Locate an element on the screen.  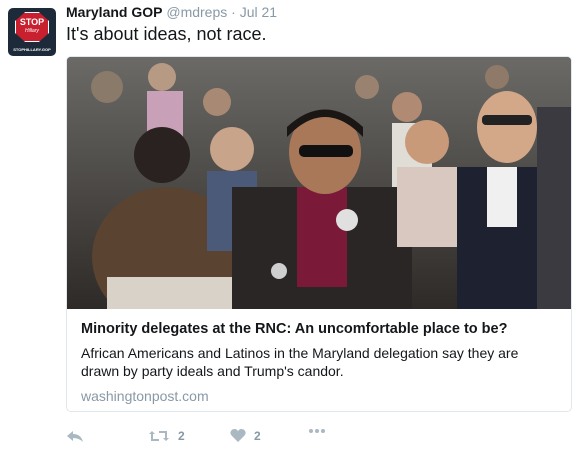
reply-button is located at coordinates (75, 436).